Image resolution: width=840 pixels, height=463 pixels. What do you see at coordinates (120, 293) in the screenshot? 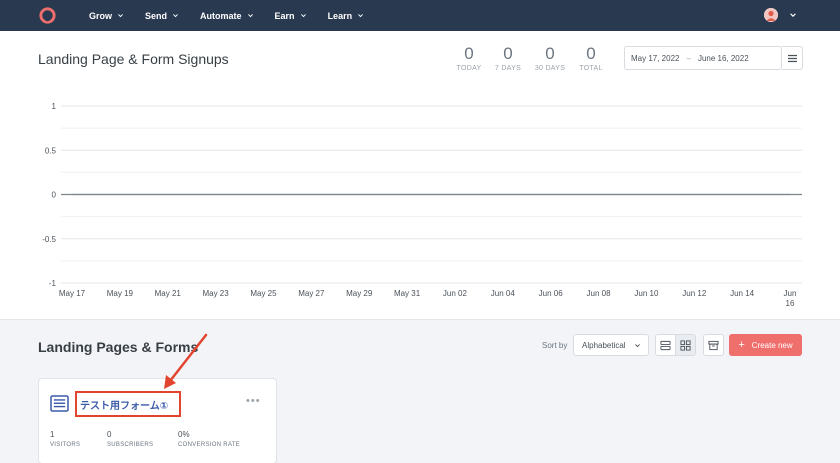
I see `x-tick-label: May 19` at bounding box center [120, 293].